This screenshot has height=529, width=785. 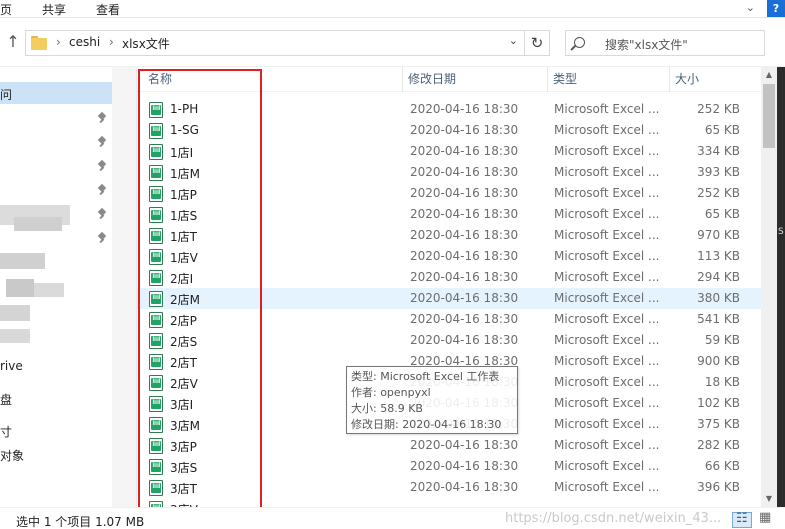 I want to click on ribbon: 页 共享 查看 ⌄ ?, so click(x=392, y=9).